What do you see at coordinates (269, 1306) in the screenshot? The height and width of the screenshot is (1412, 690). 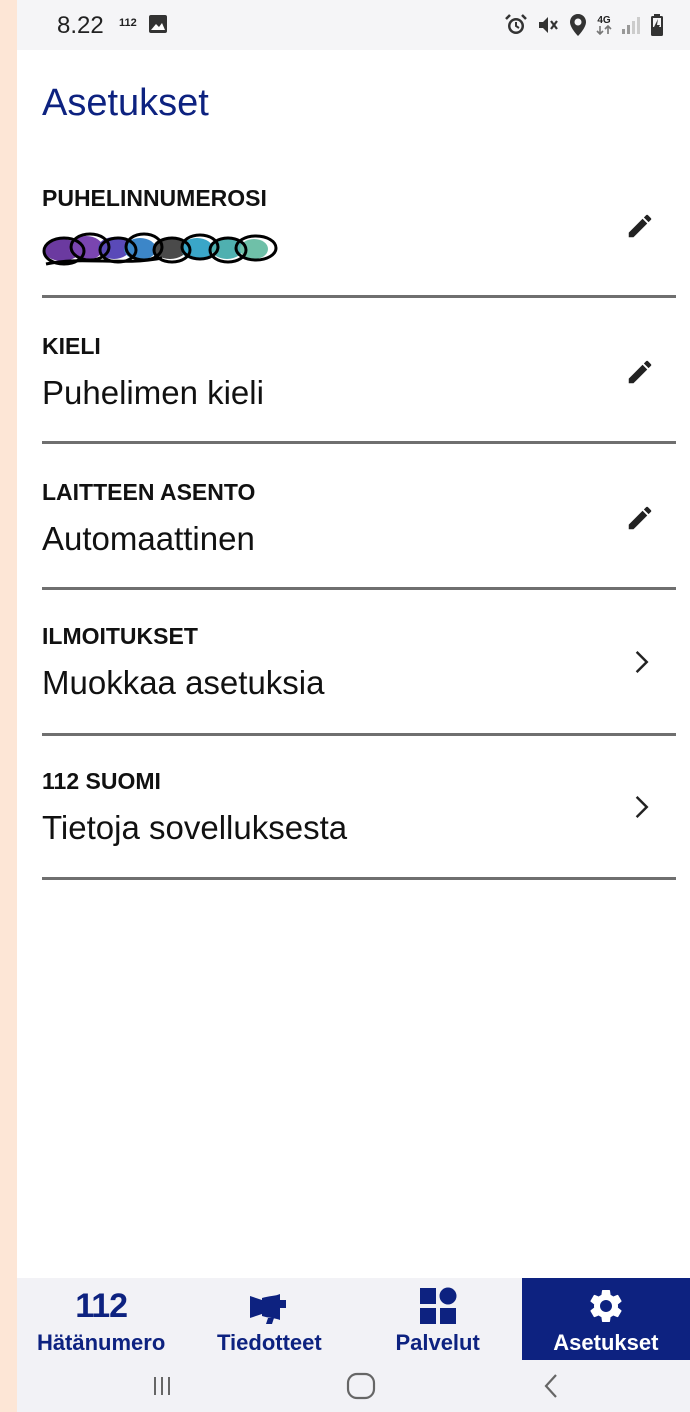 I see `megaphone-icon` at bounding box center [269, 1306].